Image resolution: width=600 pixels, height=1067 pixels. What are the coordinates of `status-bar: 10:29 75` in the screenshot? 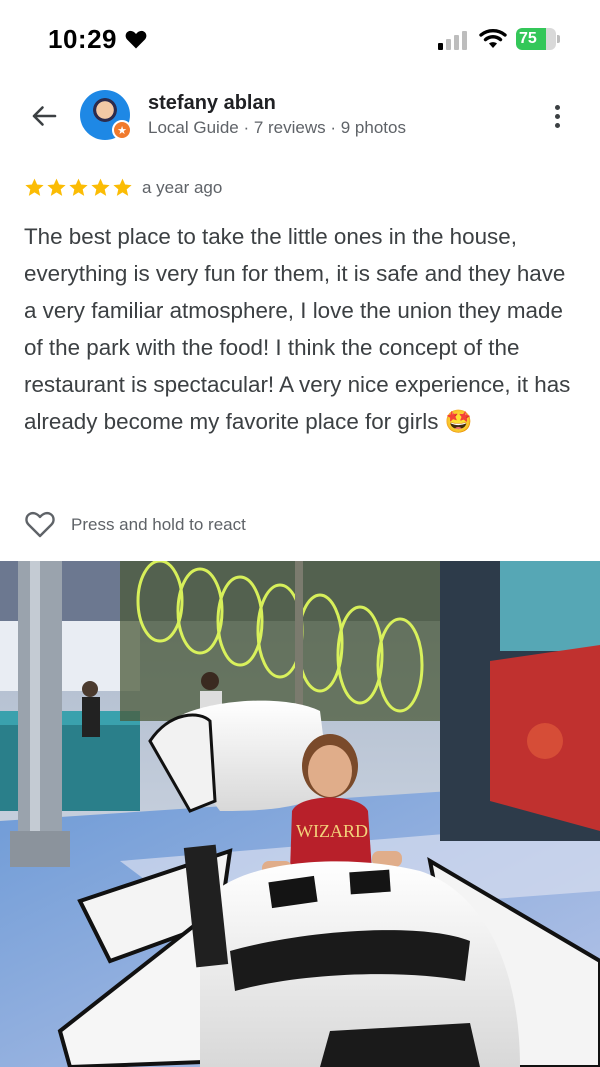 It's located at (300, 40).